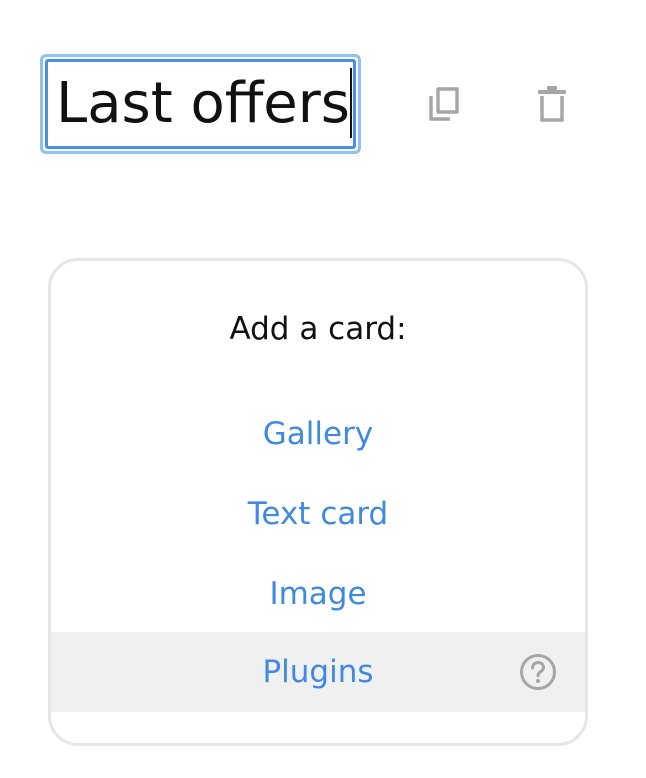 The image size is (646, 778). Describe the element at coordinates (203, 103) in the screenshot. I see `title-input-value: Last offers` at that location.